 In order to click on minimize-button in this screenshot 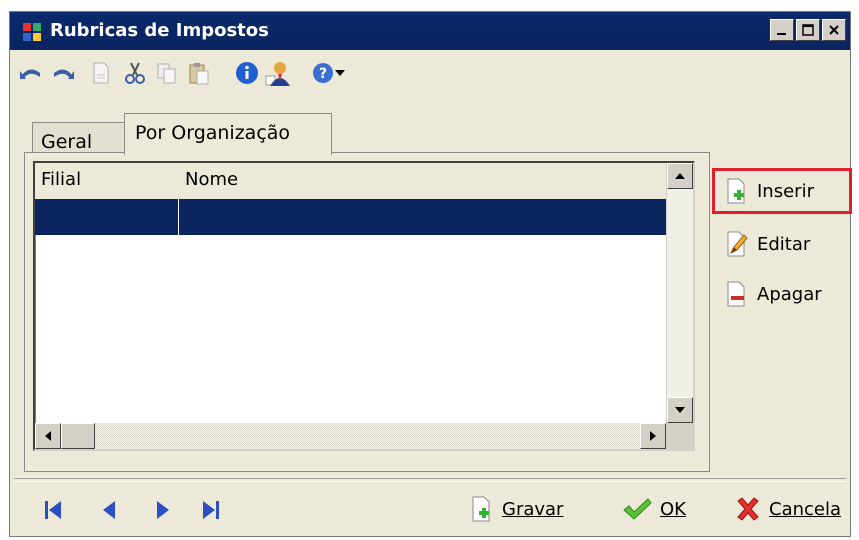, I will do `click(782, 30)`.